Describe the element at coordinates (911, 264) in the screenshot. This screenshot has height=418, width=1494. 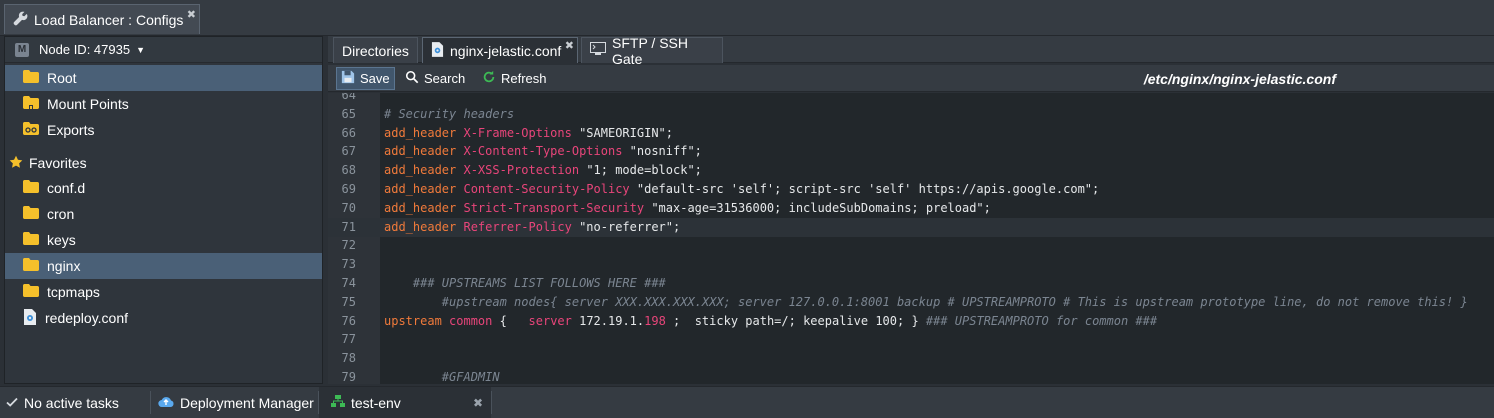
I see `code-line: 73` at that location.